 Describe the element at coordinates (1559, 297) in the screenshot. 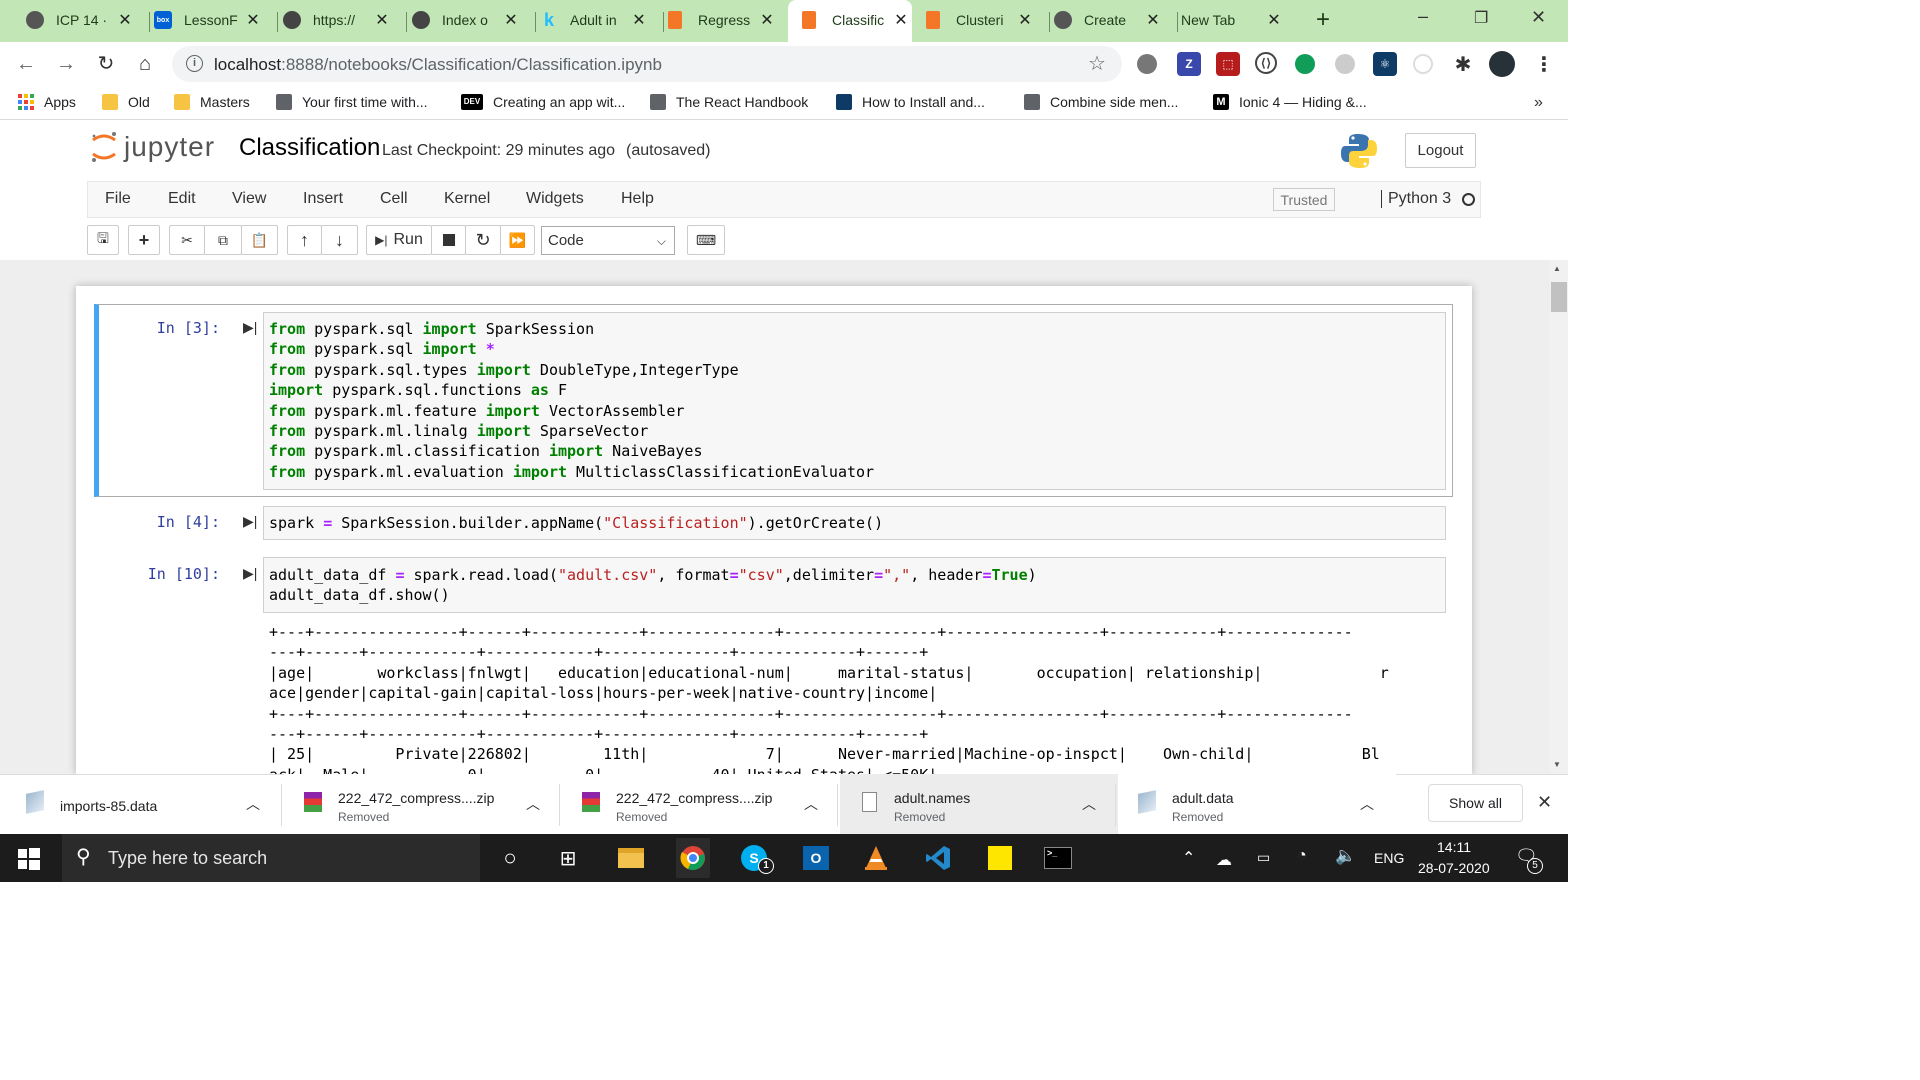

I see `scrollbar-thumb` at that location.